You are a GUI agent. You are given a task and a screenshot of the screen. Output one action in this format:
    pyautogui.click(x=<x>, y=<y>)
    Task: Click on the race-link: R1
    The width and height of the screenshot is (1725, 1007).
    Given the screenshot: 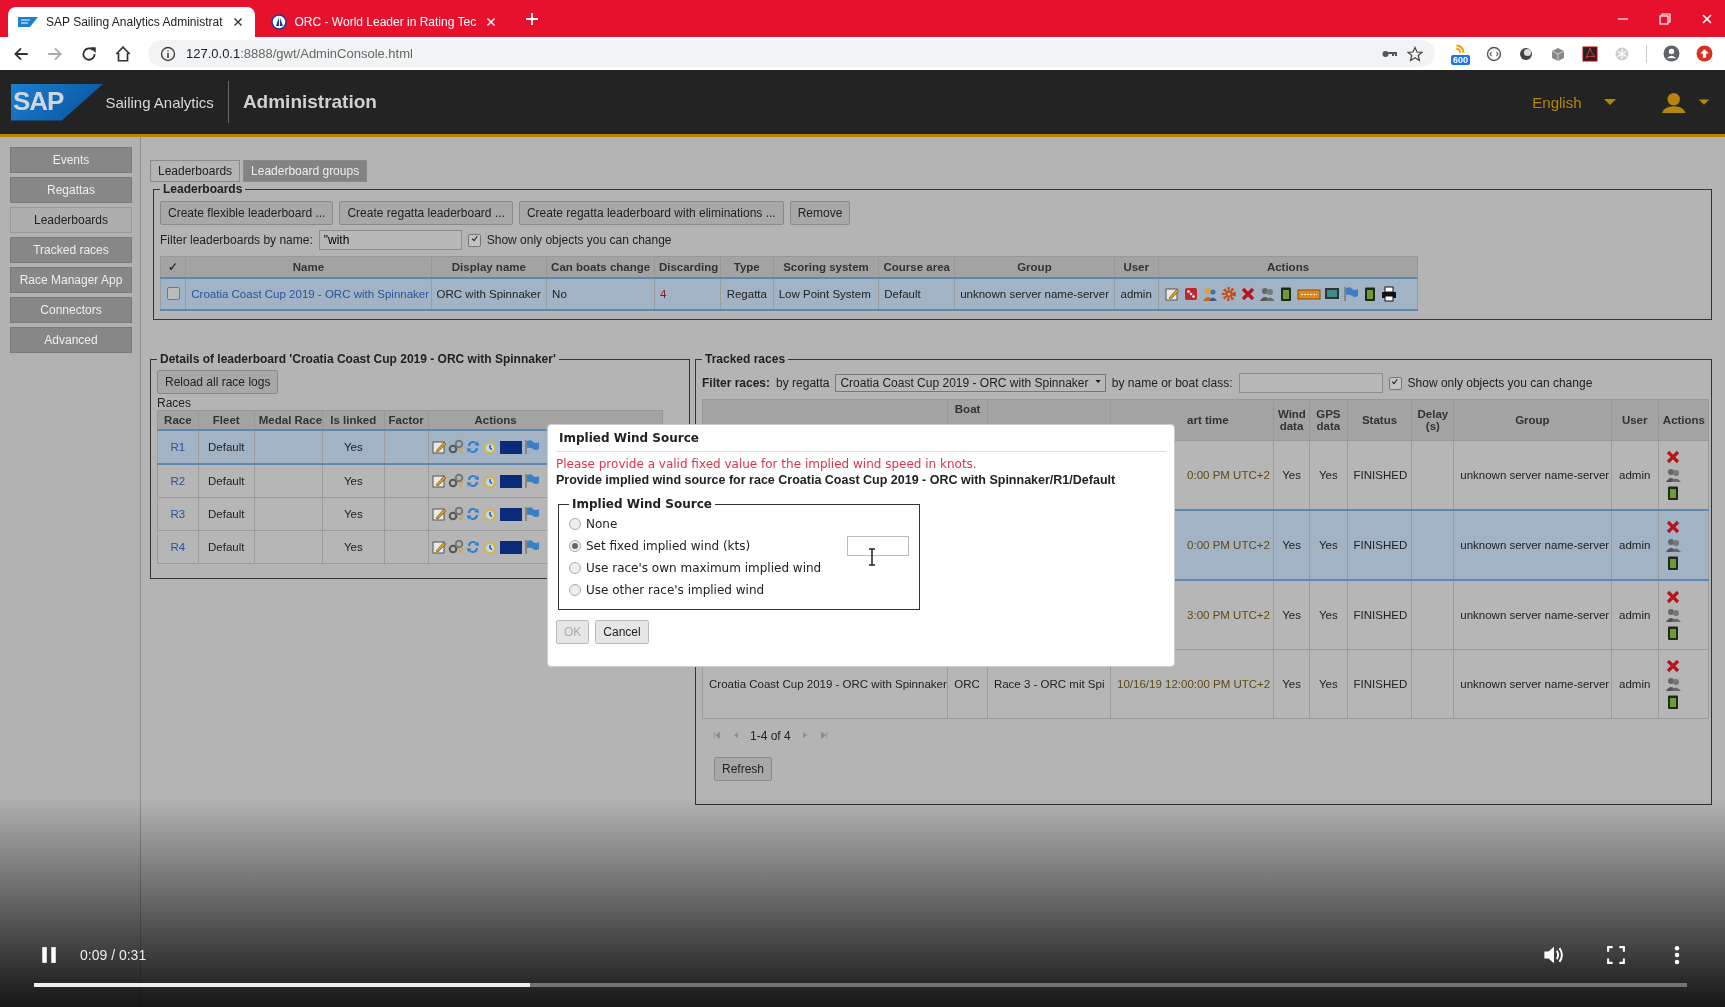 What is the action you would take?
    pyautogui.click(x=178, y=447)
    